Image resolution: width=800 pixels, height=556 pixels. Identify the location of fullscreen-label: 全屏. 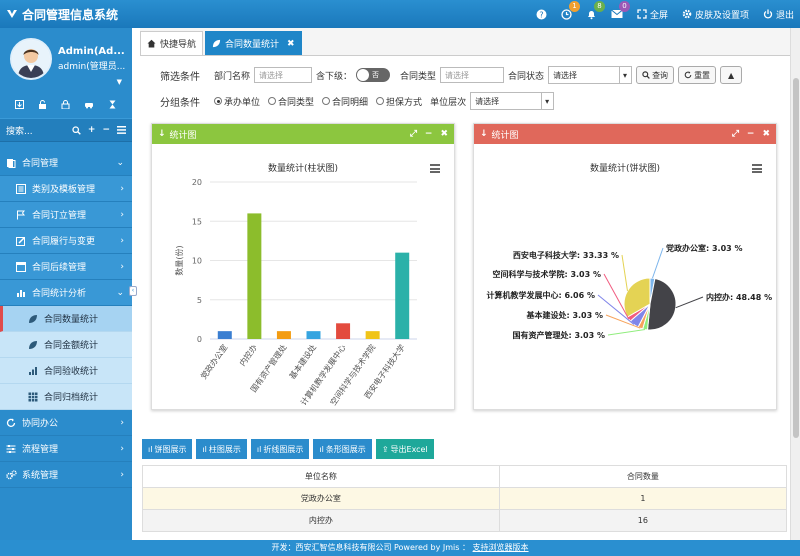
(658, 15).